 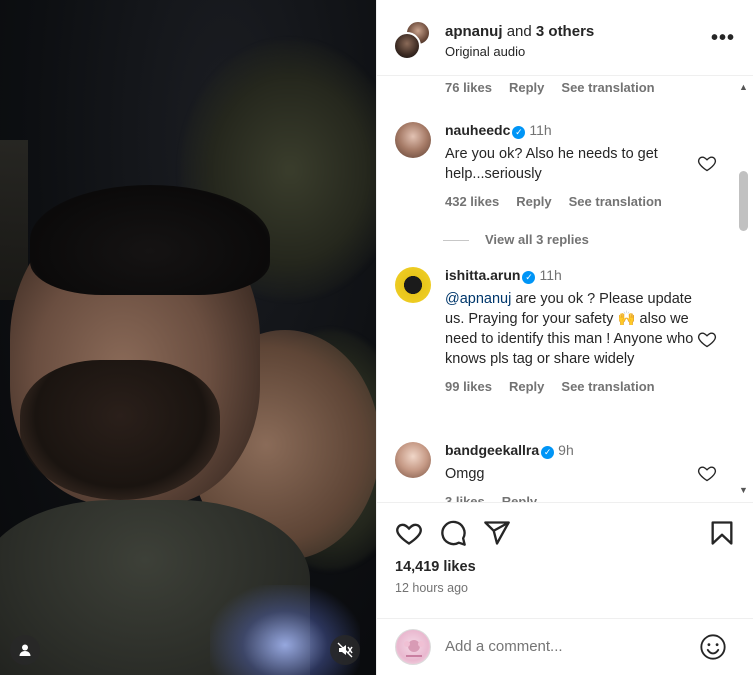 What do you see at coordinates (485, 51) in the screenshot?
I see `audio-link: Original audio` at bounding box center [485, 51].